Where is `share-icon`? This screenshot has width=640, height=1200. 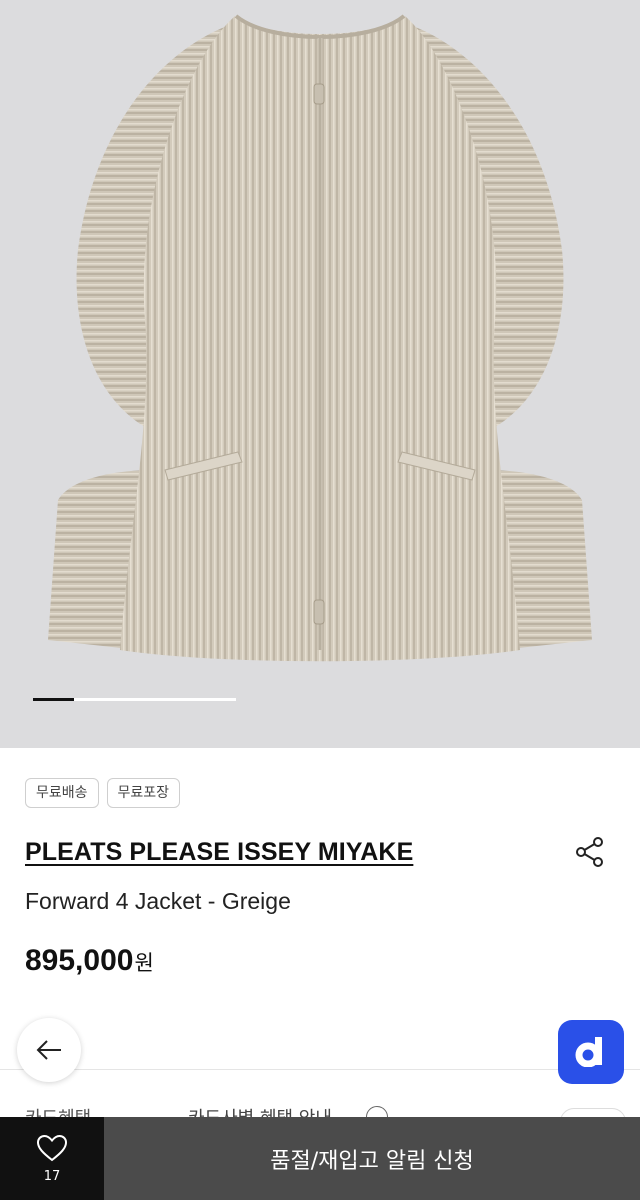
share-icon is located at coordinates (589, 852).